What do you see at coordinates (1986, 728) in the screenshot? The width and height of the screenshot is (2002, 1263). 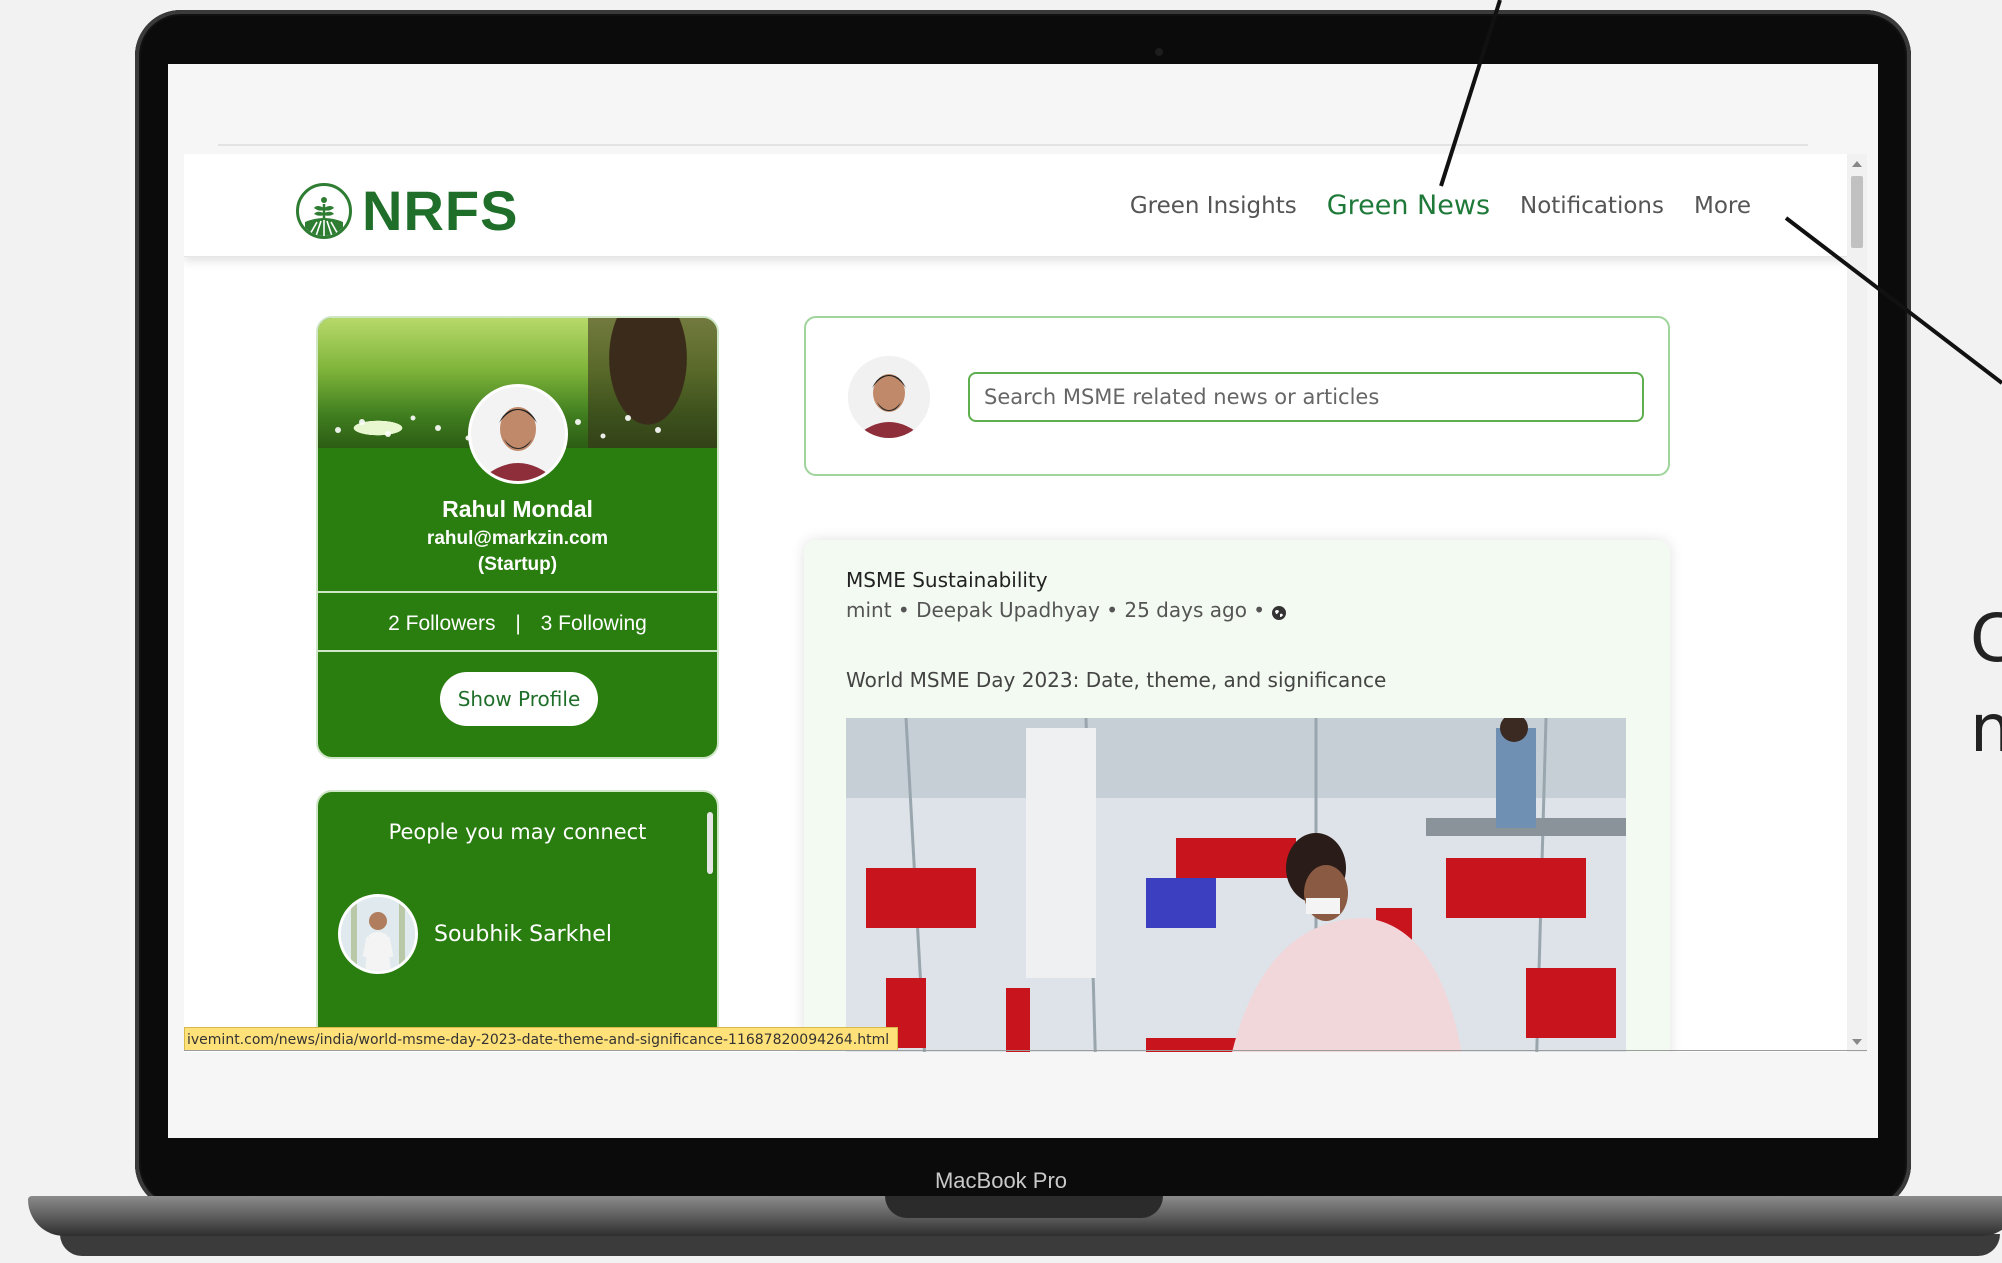 I see `annotation-text-fragment: n` at bounding box center [1986, 728].